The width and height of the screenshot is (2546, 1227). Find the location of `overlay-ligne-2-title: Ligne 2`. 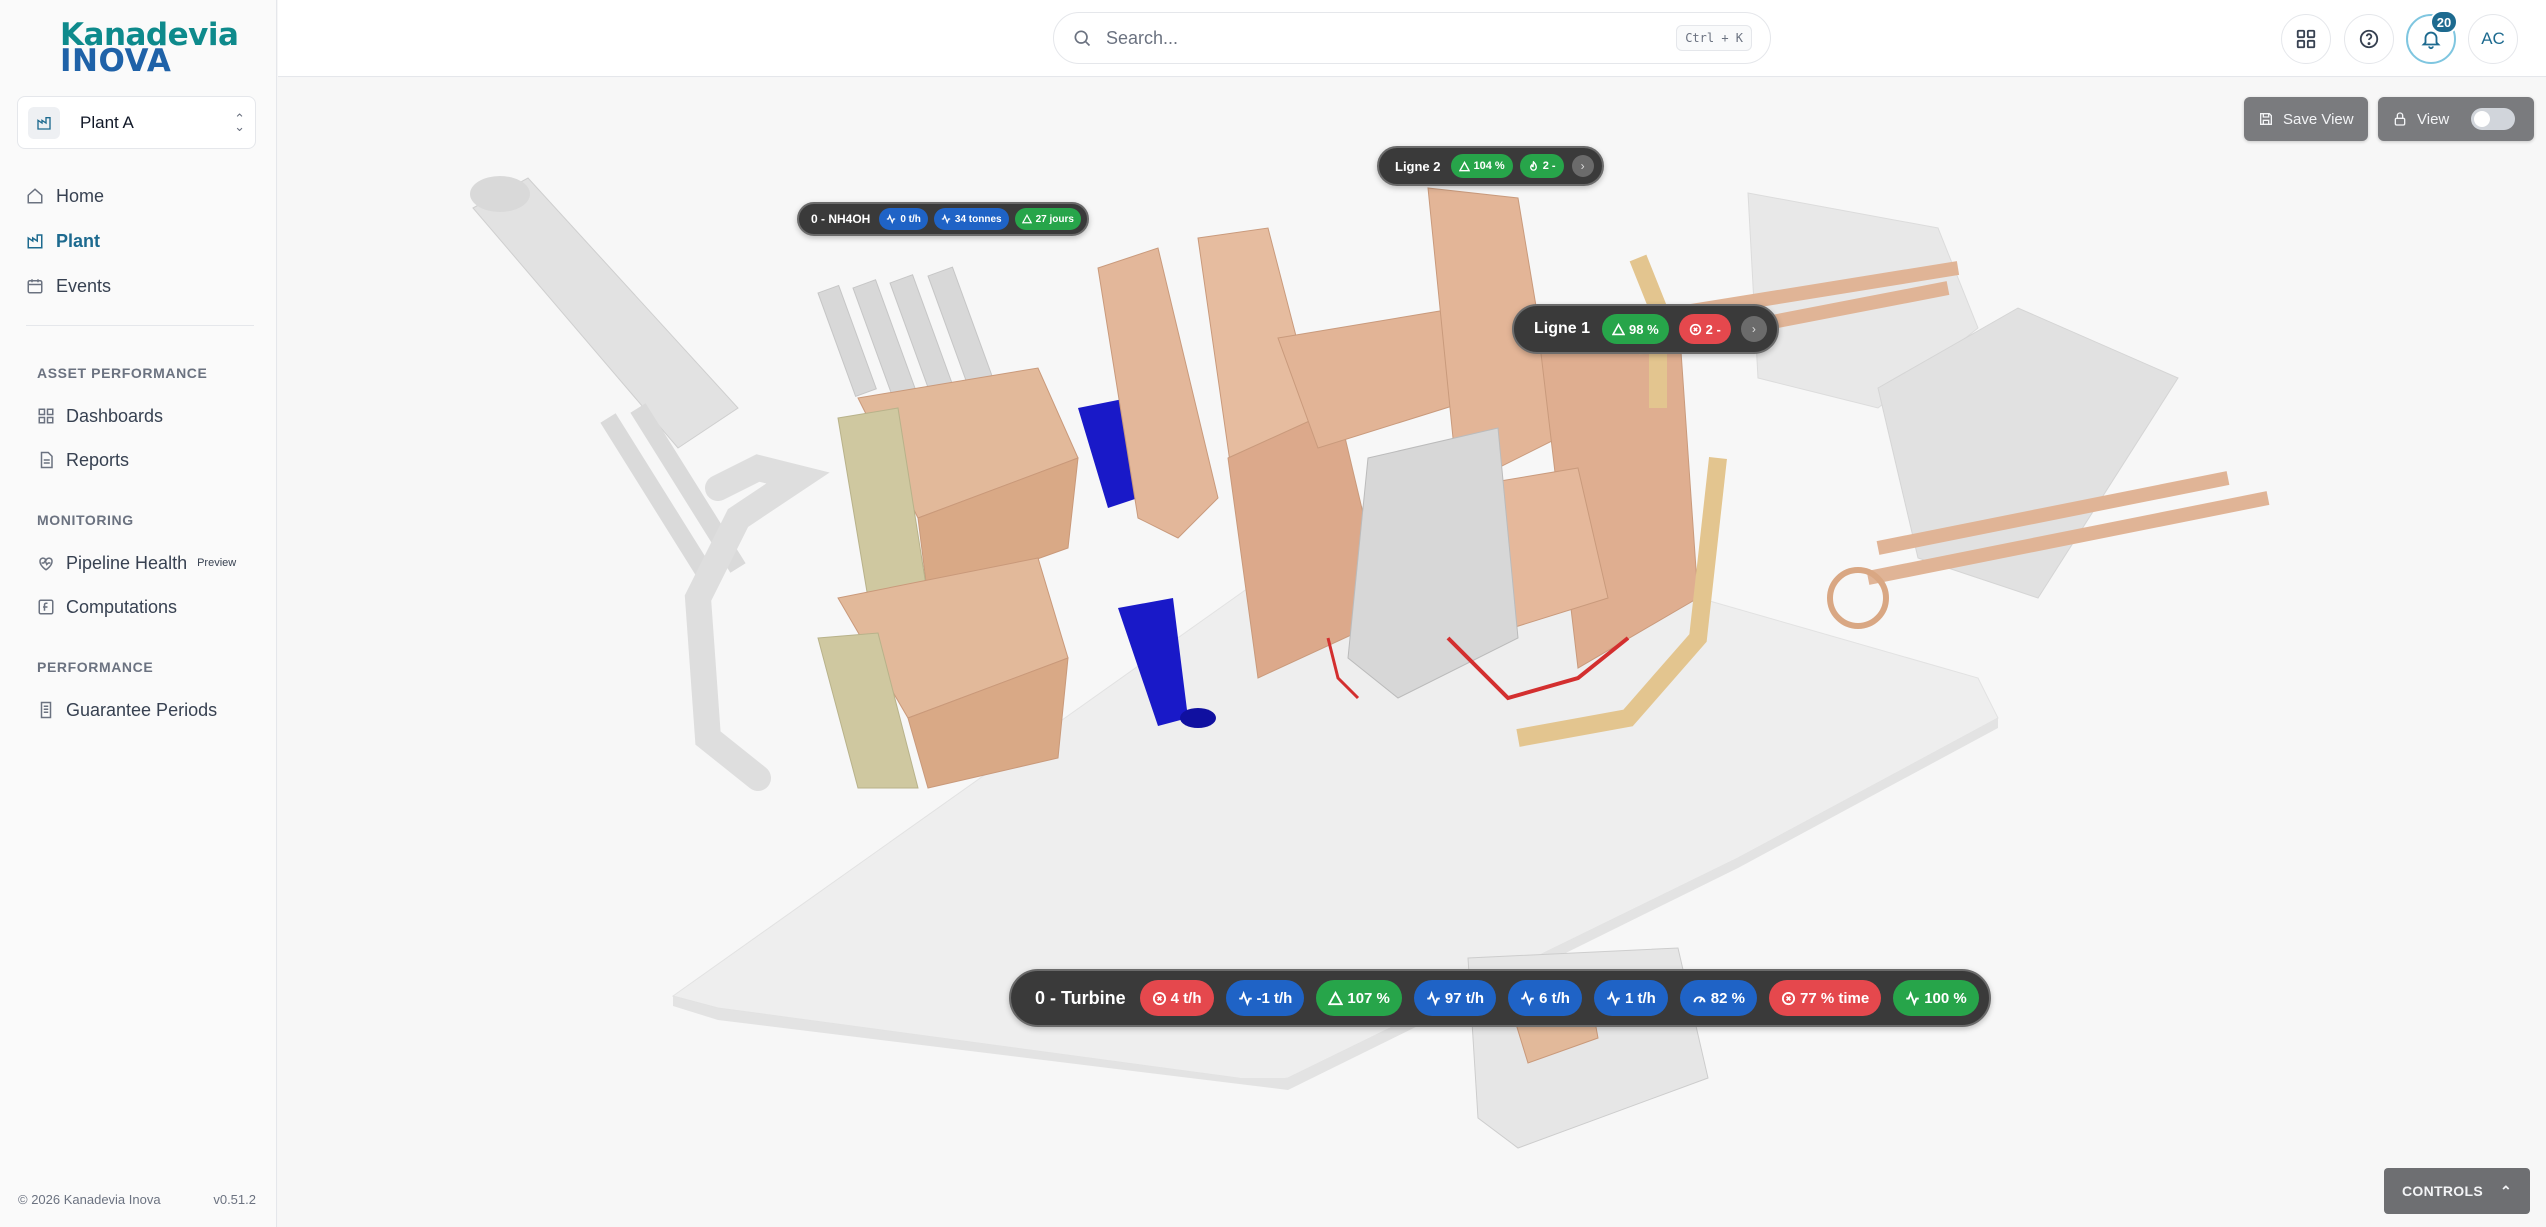

overlay-ligne-2-title: Ligne 2 is located at coordinates (1418, 166).